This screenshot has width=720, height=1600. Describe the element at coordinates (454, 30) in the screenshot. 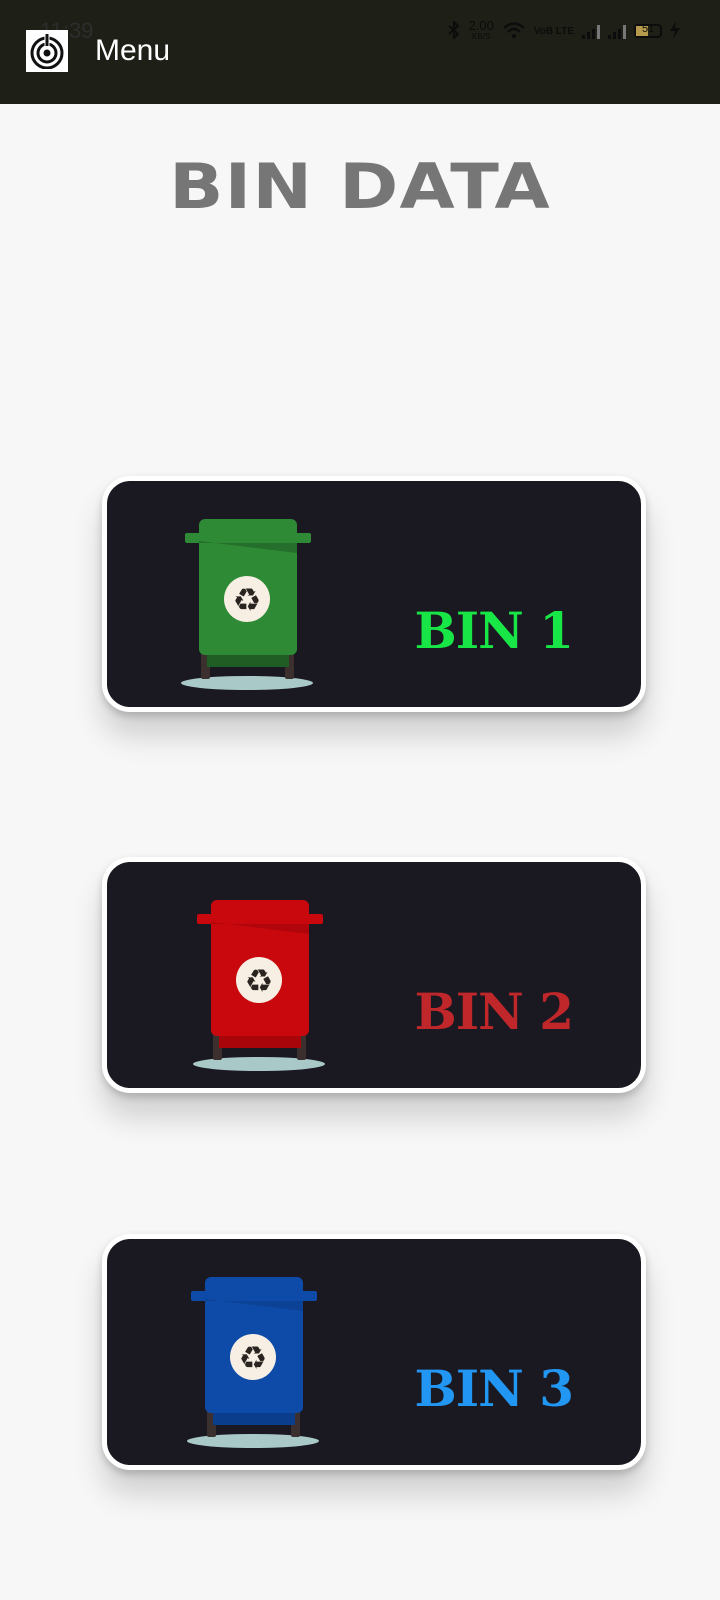

I see `bluetooth-icon` at that location.